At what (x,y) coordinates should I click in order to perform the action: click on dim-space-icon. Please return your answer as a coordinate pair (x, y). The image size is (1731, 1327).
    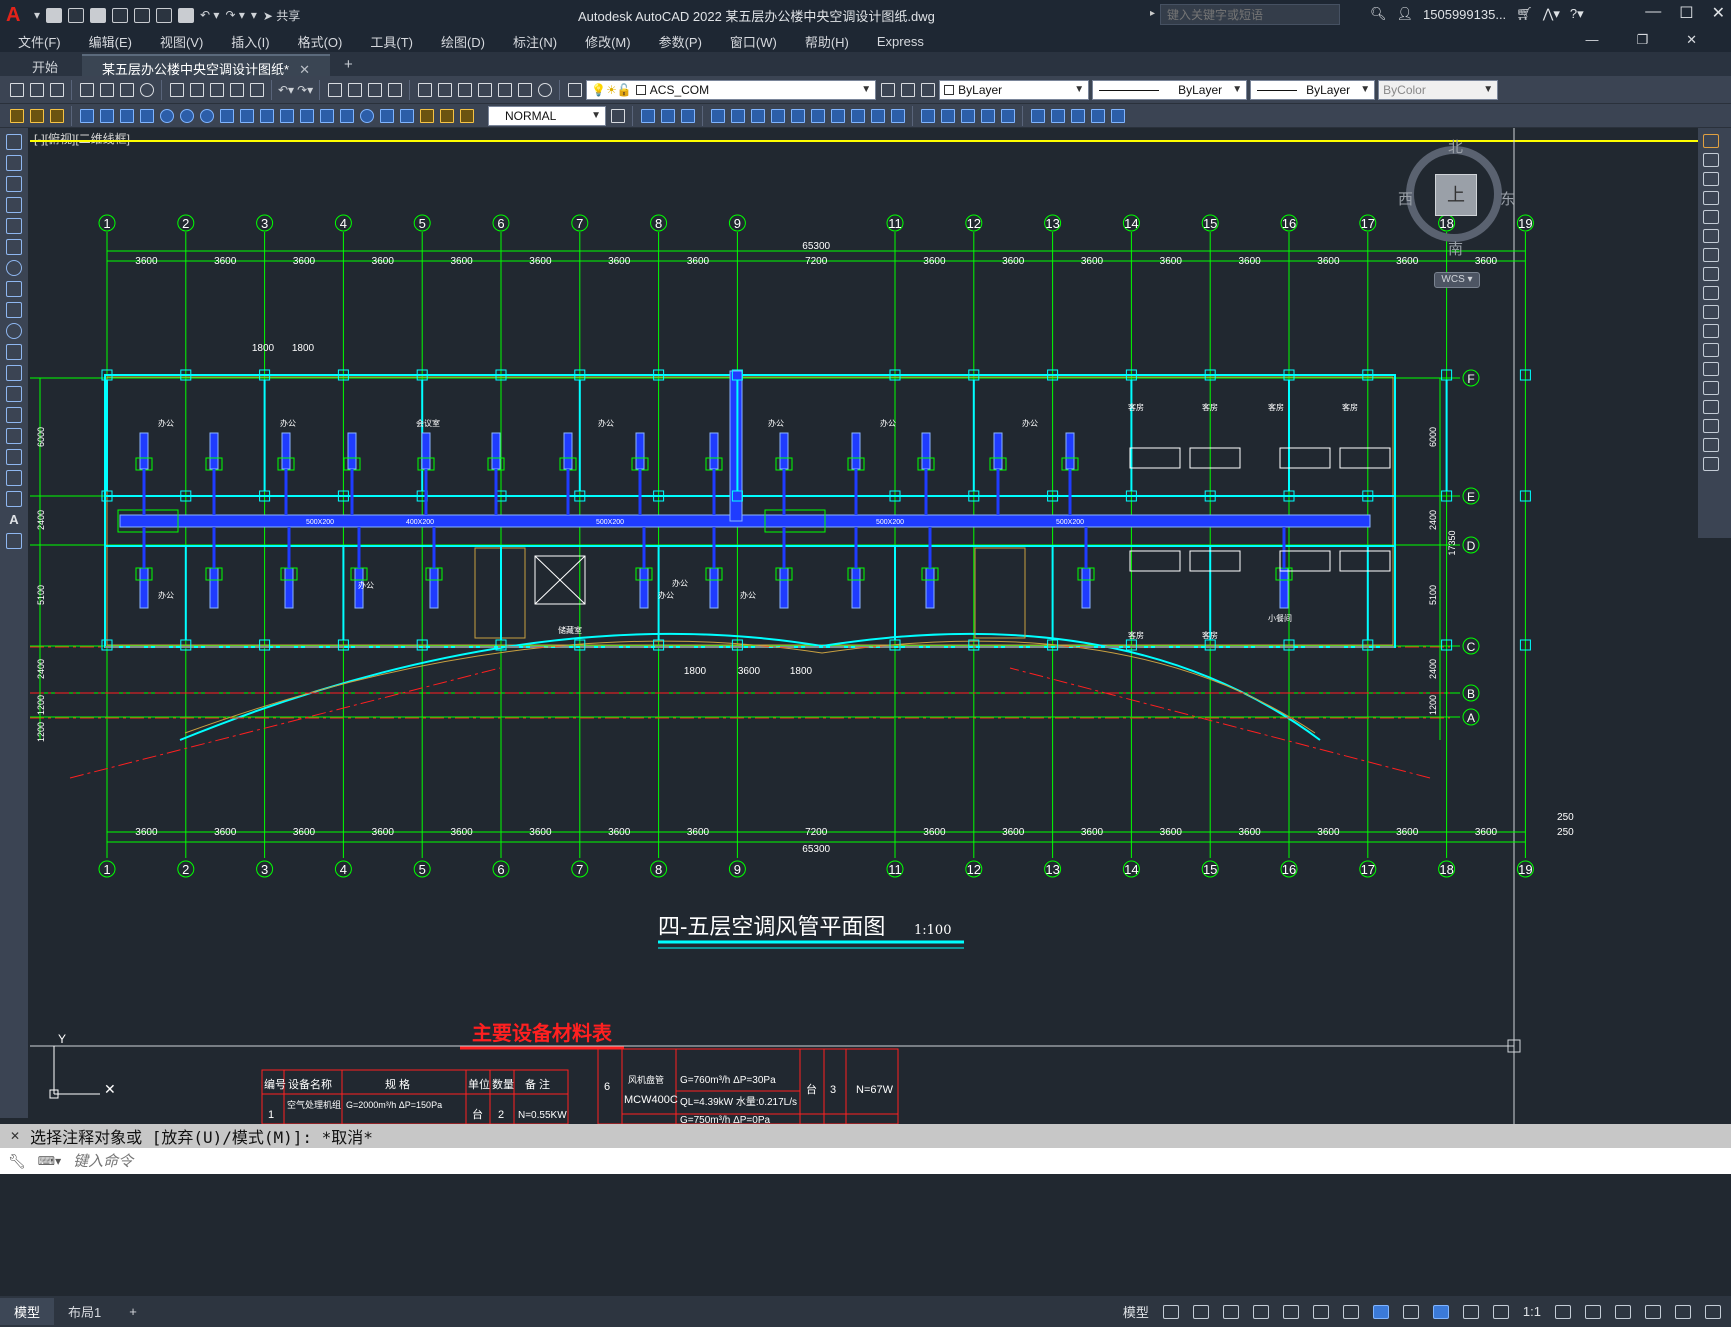
    Looking at the image, I should click on (306, 115).